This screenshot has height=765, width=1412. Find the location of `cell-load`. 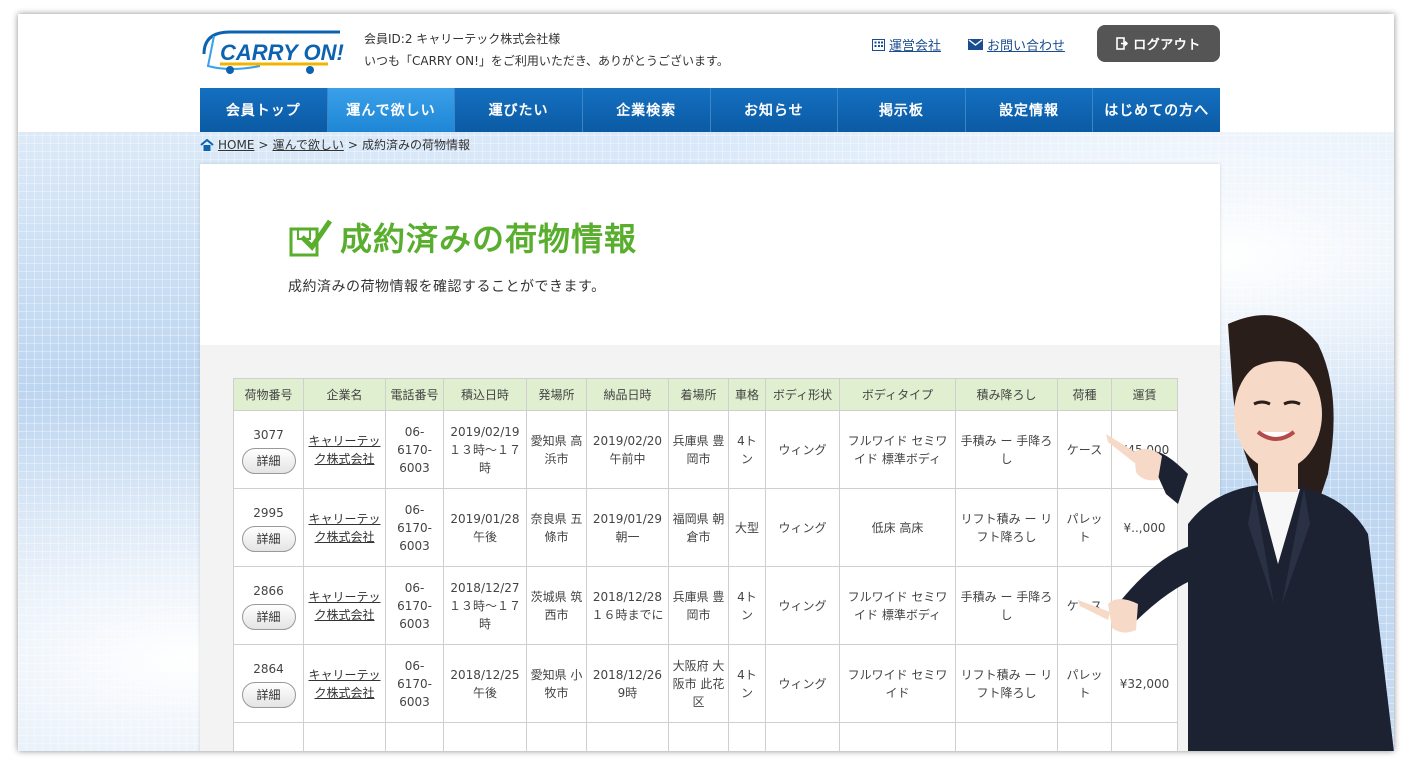

cell-load is located at coordinates (485, 736).